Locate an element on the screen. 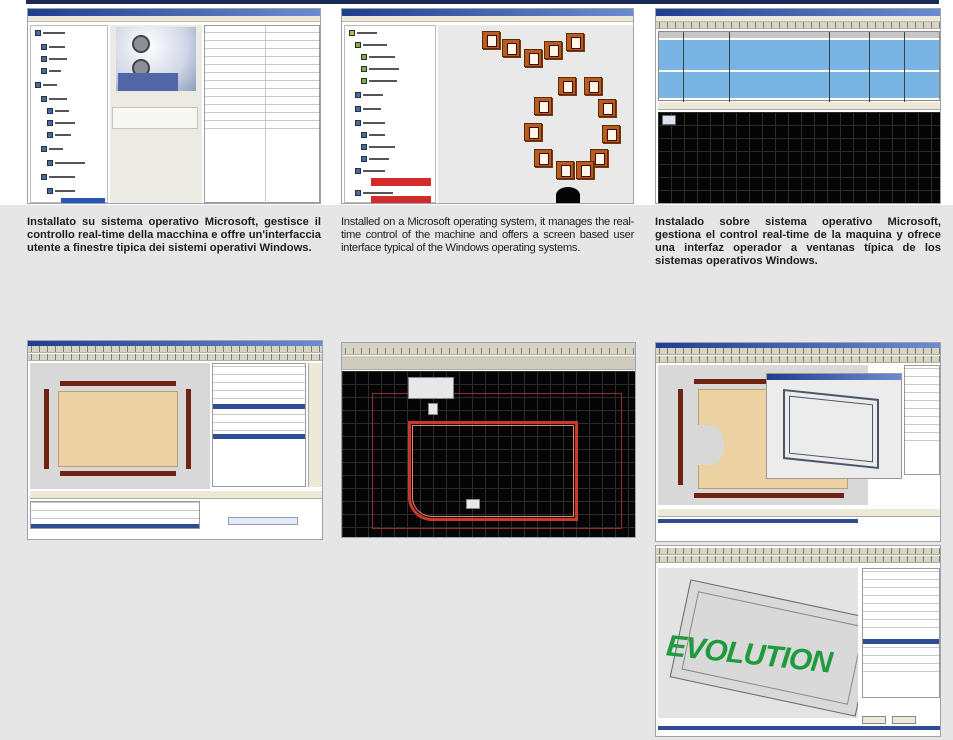 The height and width of the screenshot is (740, 953). engraving-canvas: EVOLUTION is located at coordinates (758, 643).